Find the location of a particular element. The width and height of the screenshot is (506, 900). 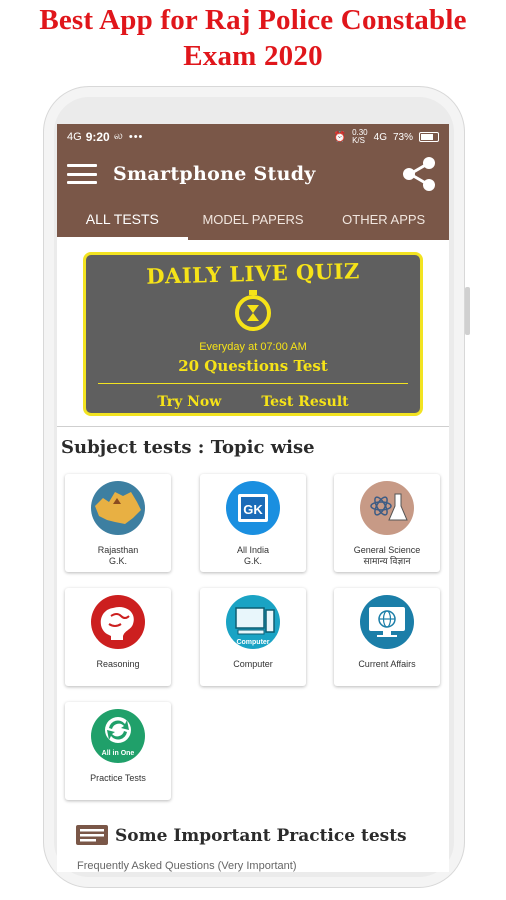

card-all-india-gk: GK All India G.K. is located at coordinates (253, 523).